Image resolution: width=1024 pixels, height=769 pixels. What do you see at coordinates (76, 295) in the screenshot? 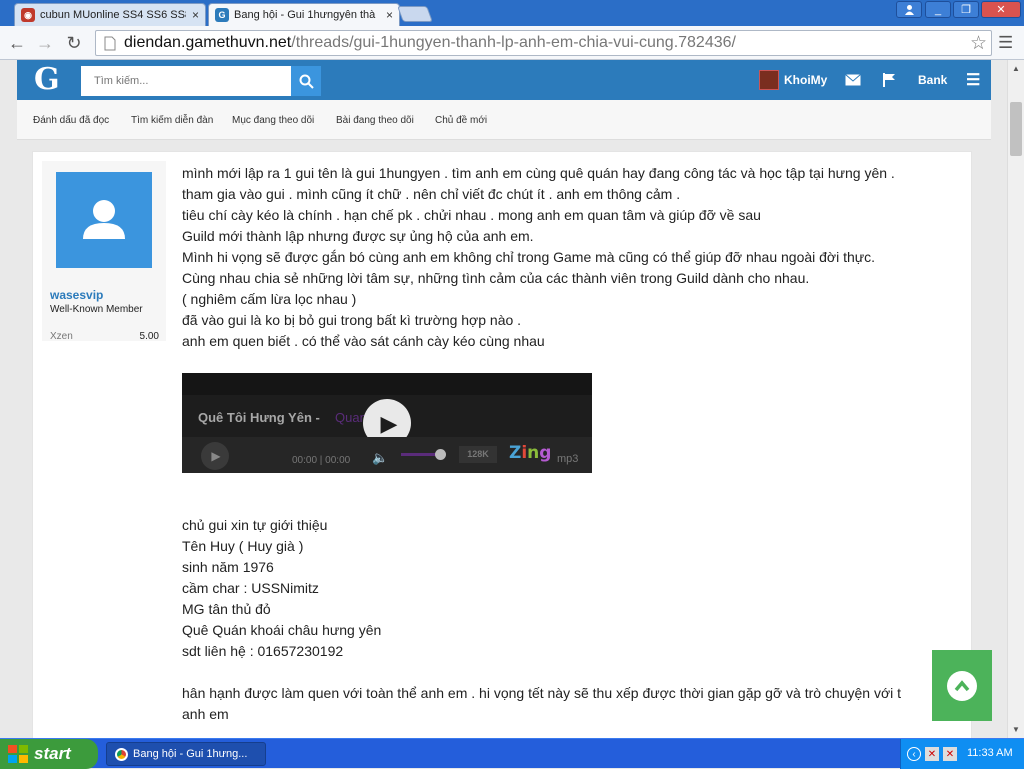
I see `author-username: wasesvip` at bounding box center [76, 295].